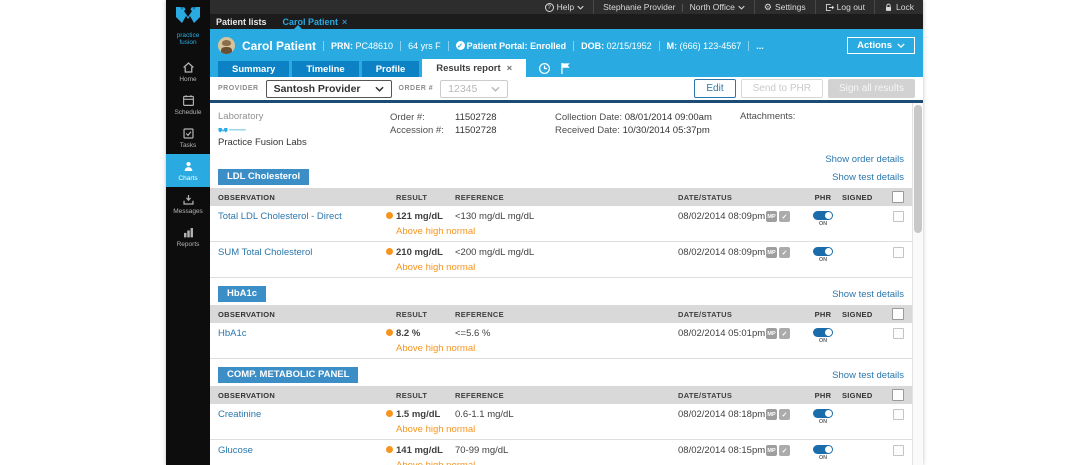  What do you see at coordinates (767, 6) in the screenshot?
I see `gear-icon: ⚙` at bounding box center [767, 6].